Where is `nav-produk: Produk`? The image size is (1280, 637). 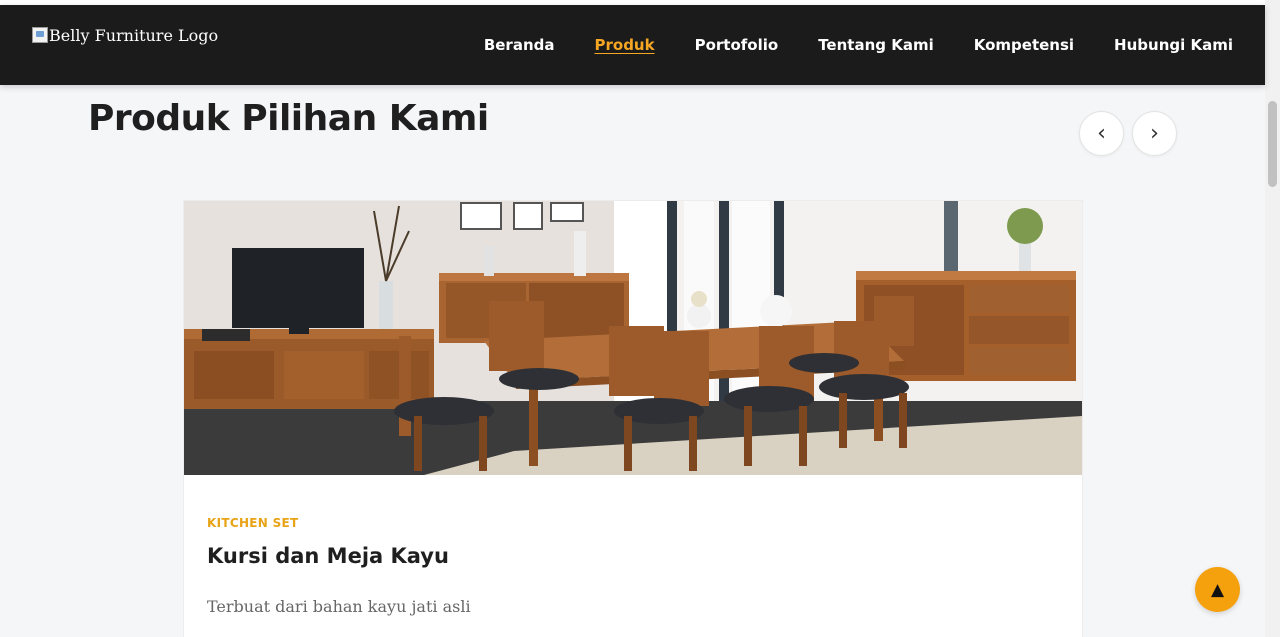
nav-produk: Produk is located at coordinates (625, 45).